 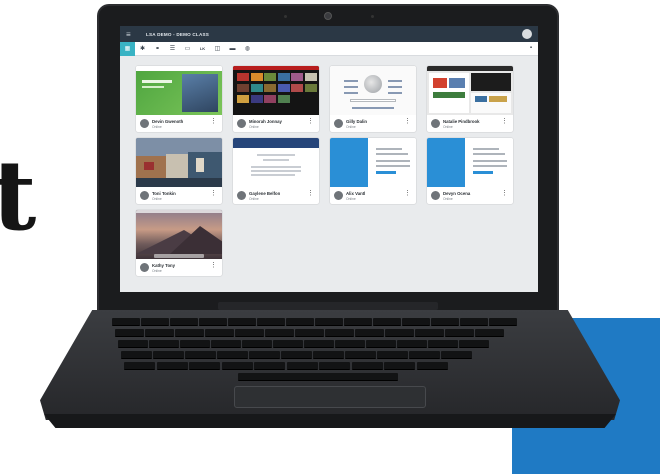 I want to click on student-card: Minorah Jonnay Online ⋮, so click(x=276, y=99).